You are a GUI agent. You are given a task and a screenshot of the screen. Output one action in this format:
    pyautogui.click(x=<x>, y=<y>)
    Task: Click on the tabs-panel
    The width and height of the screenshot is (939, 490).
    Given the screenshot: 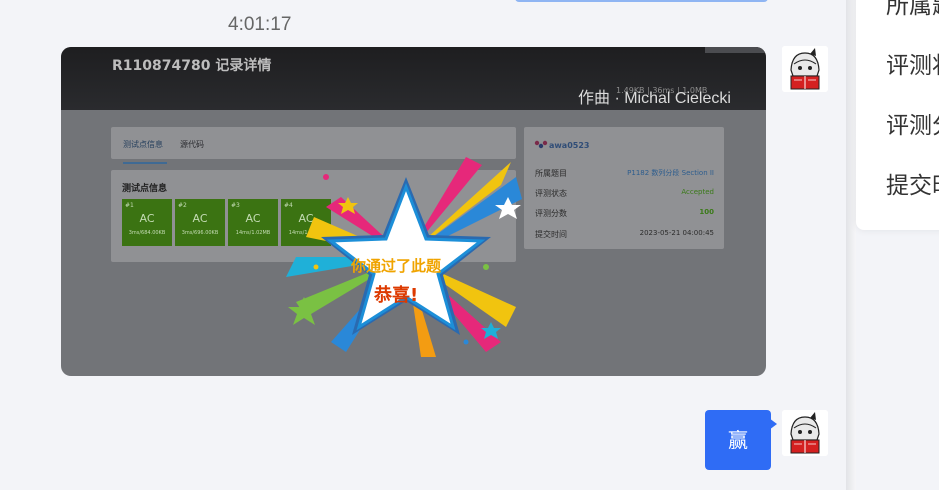 What is the action you would take?
    pyautogui.click(x=313, y=143)
    